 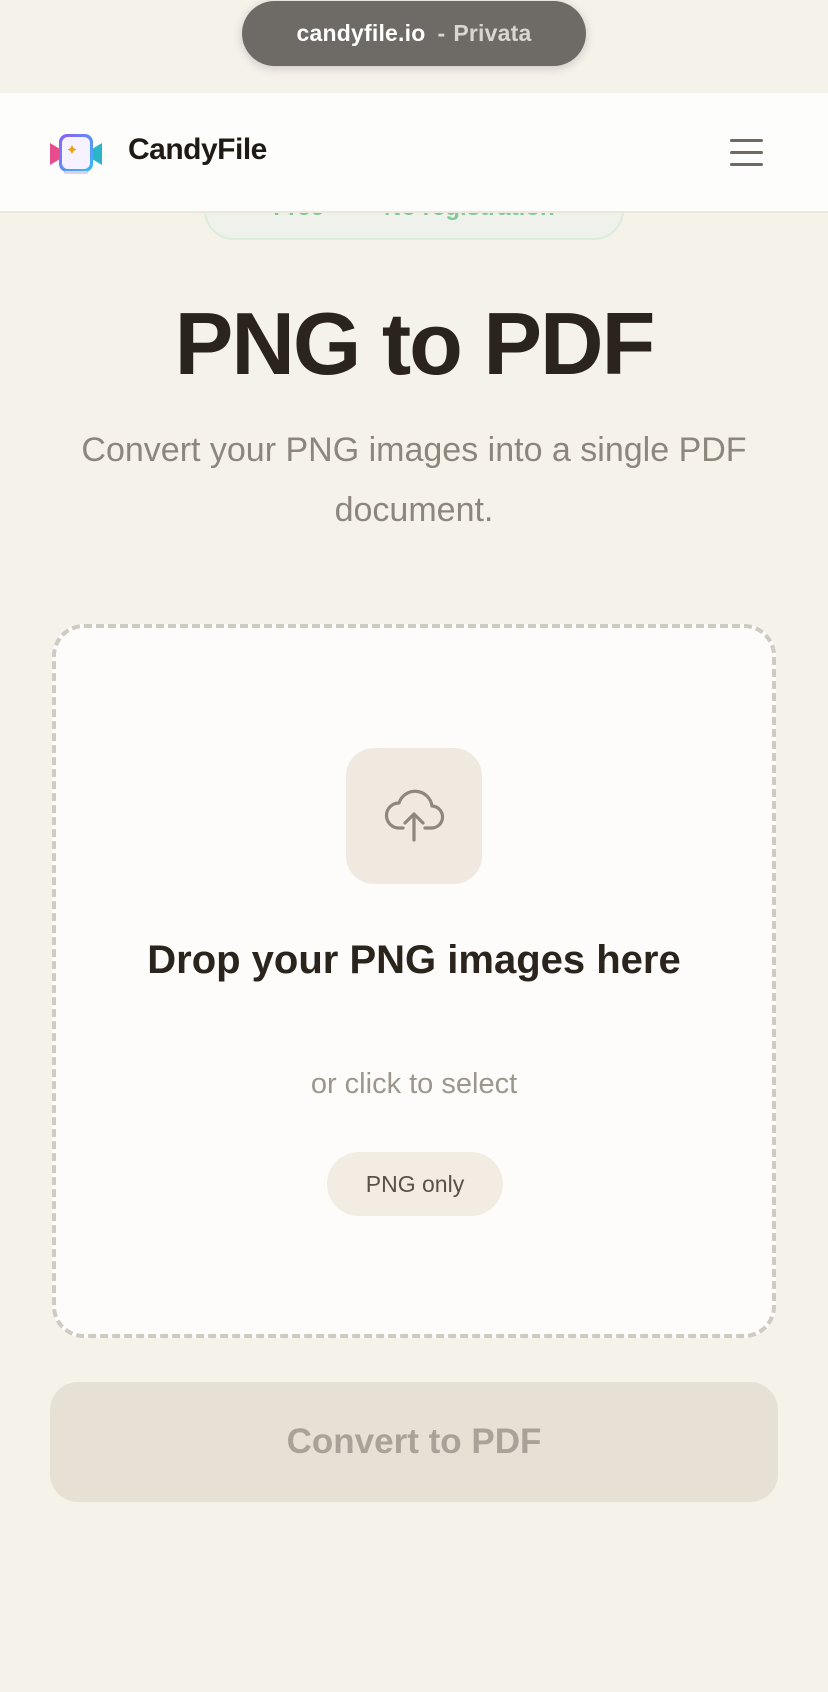 I want to click on dropzone-hint: or click to select, so click(x=414, y=1084).